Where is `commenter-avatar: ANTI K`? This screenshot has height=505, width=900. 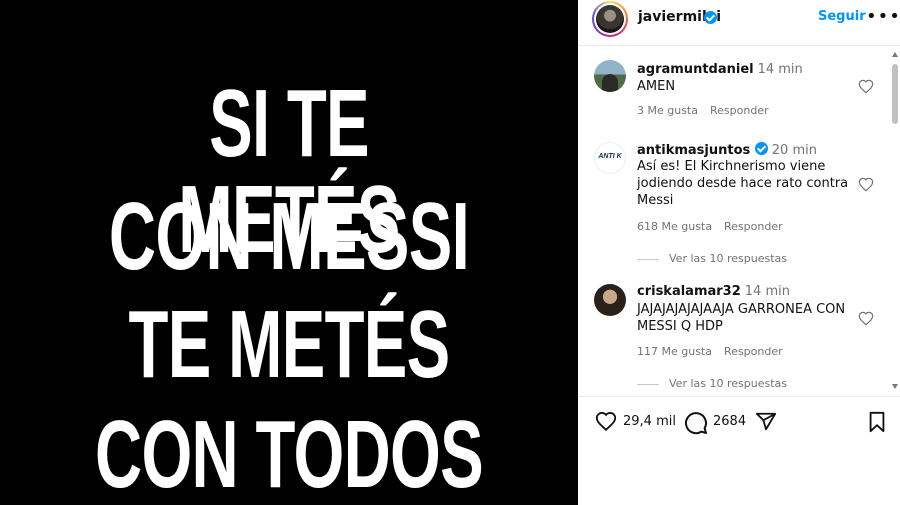 commenter-avatar: ANTI K is located at coordinates (610, 158).